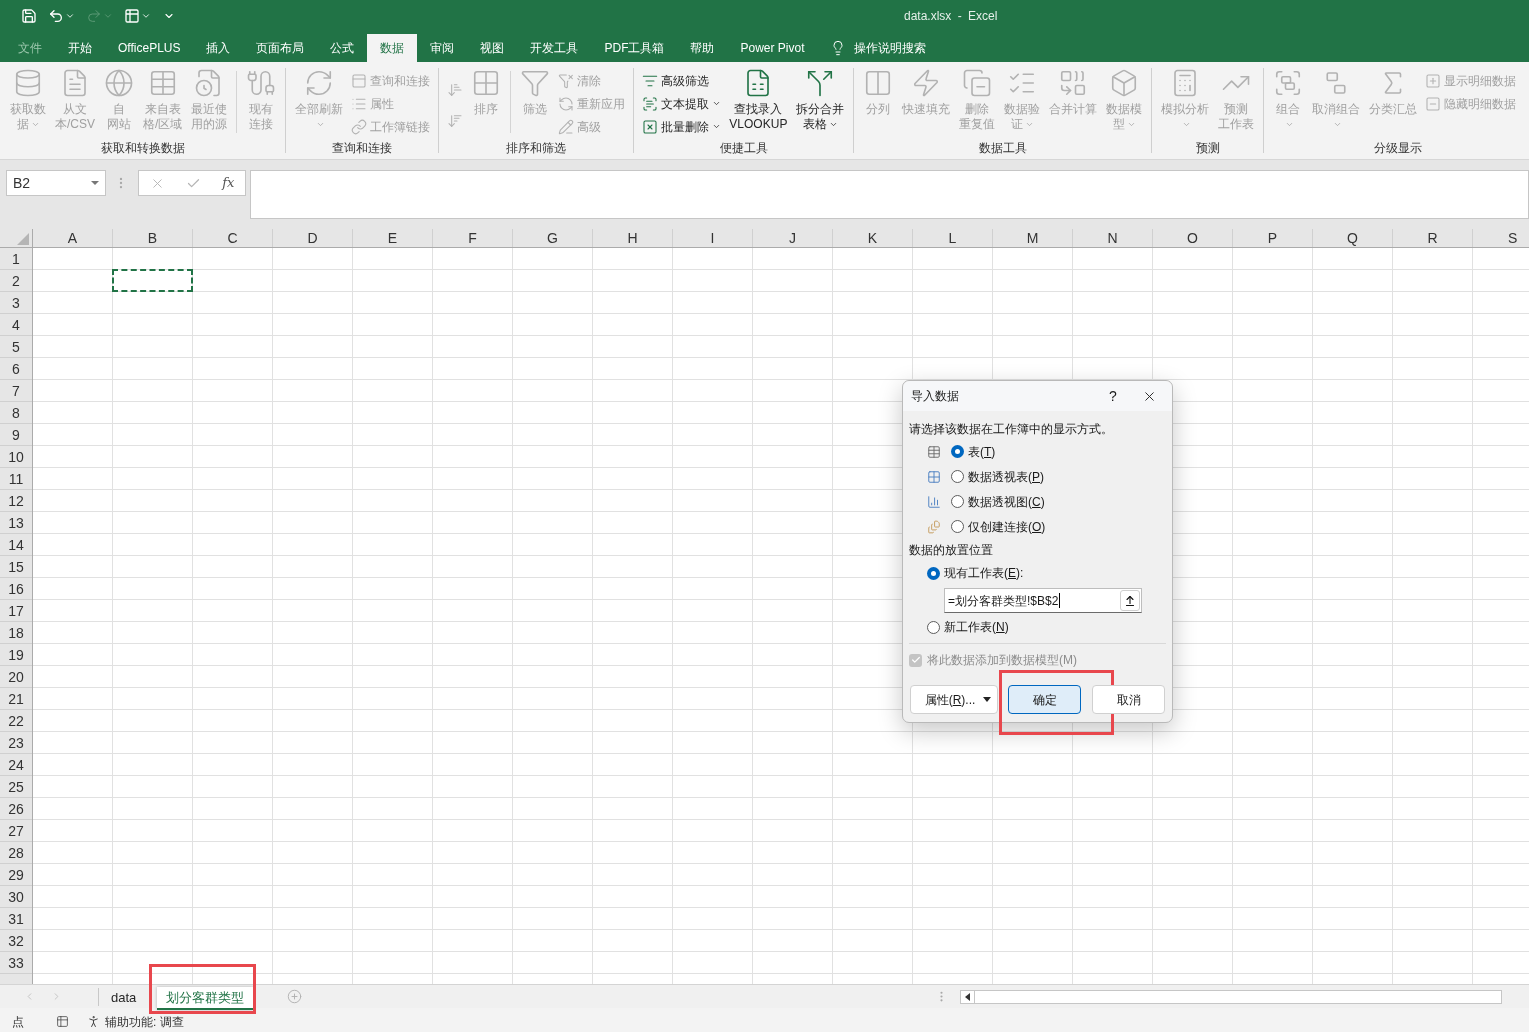 The width and height of the screenshot is (1529, 1032). Describe the element at coordinates (23, 239) in the screenshot. I see `select-all-icon` at that location.